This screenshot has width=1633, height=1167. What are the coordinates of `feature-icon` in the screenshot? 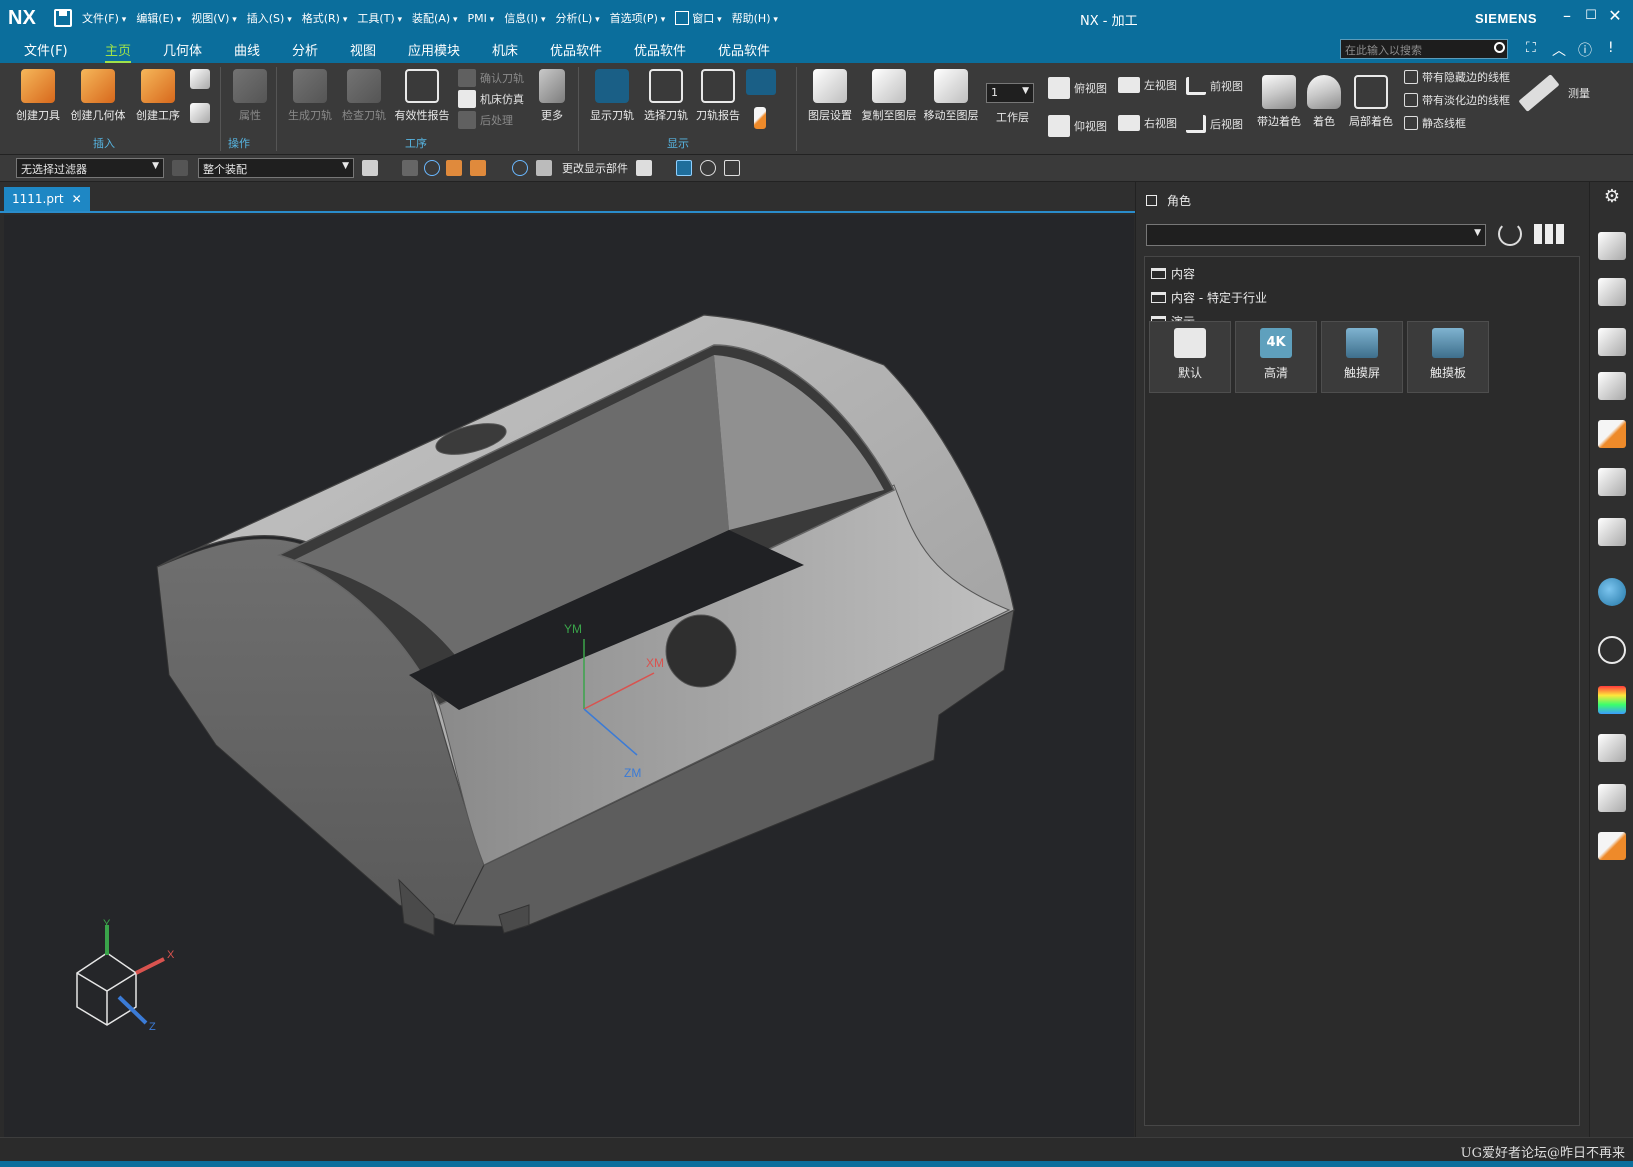 It's located at (432, 168).